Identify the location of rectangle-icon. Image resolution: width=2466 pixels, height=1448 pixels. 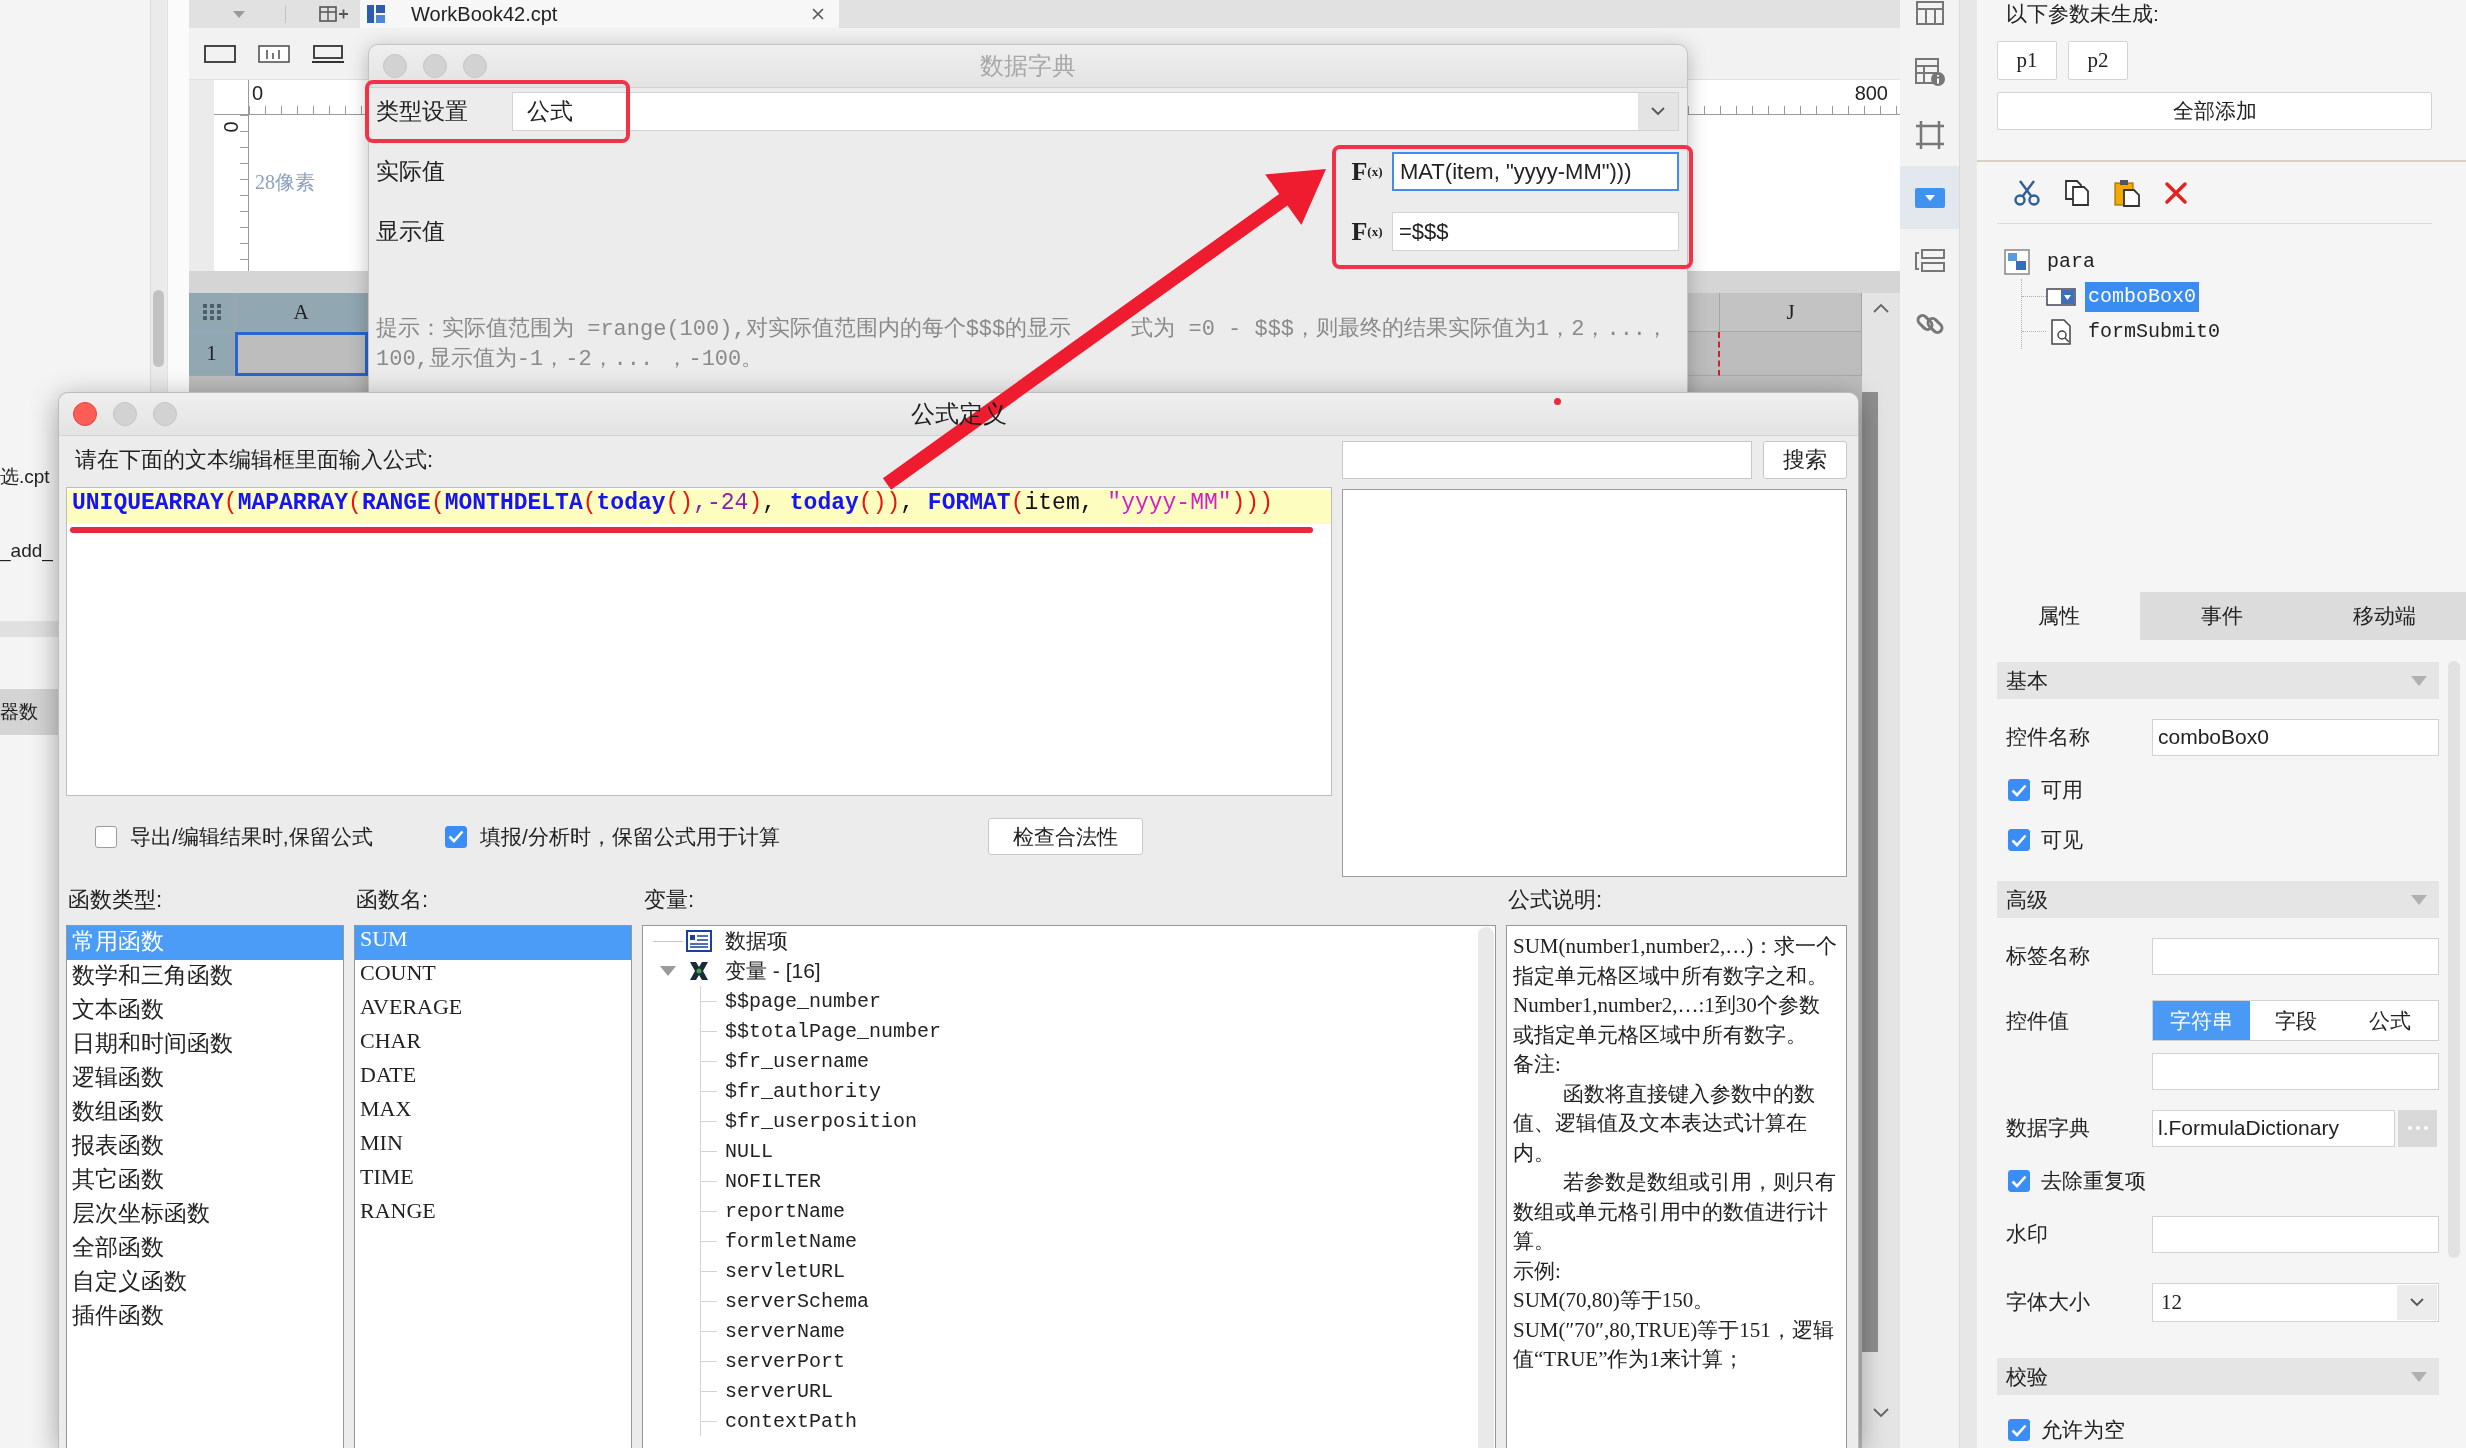
(220, 53).